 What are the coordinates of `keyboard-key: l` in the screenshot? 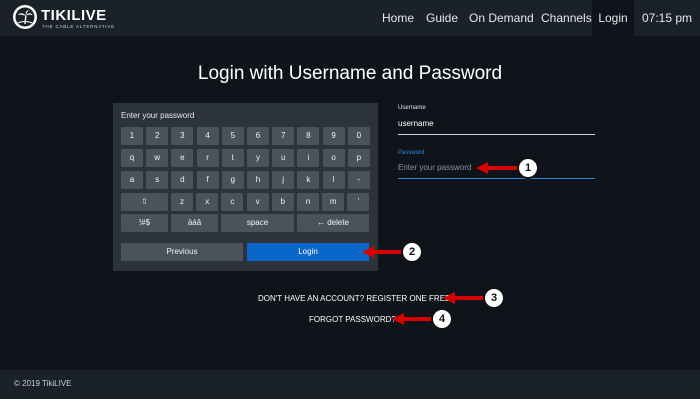 It's located at (333, 180).